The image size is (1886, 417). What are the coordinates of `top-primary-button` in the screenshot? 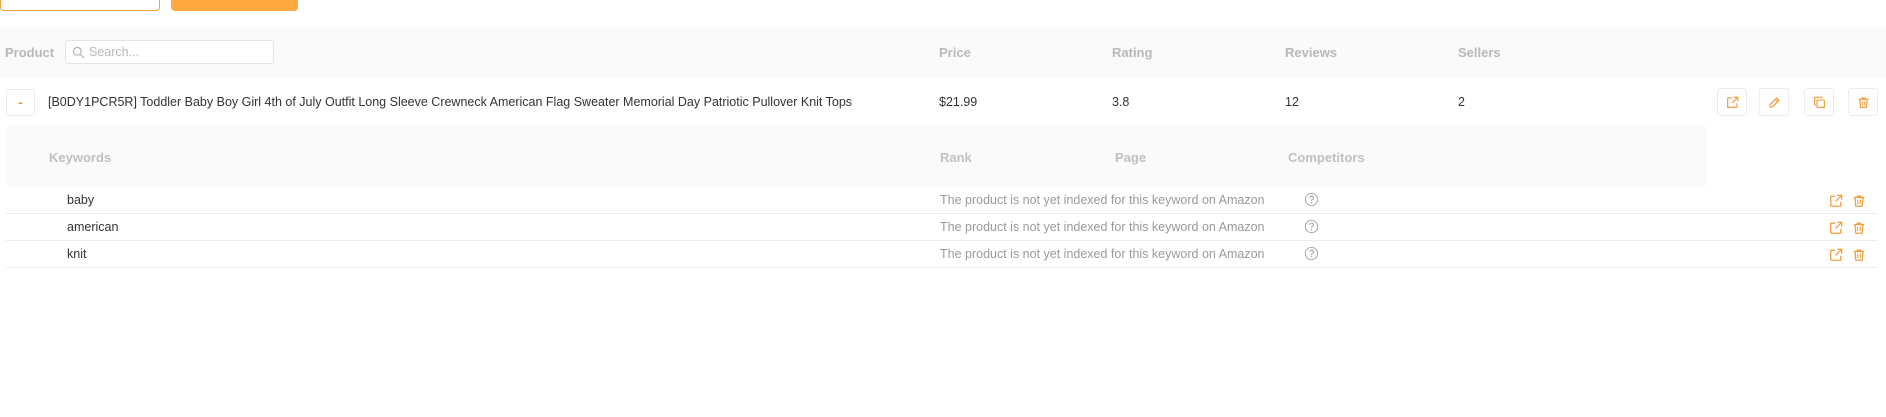 It's located at (234, 5).